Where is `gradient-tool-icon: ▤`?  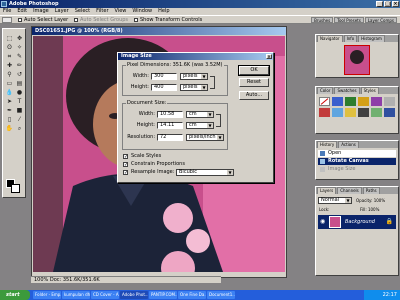 gradient-tool-icon: ▤ is located at coordinates (19, 84).